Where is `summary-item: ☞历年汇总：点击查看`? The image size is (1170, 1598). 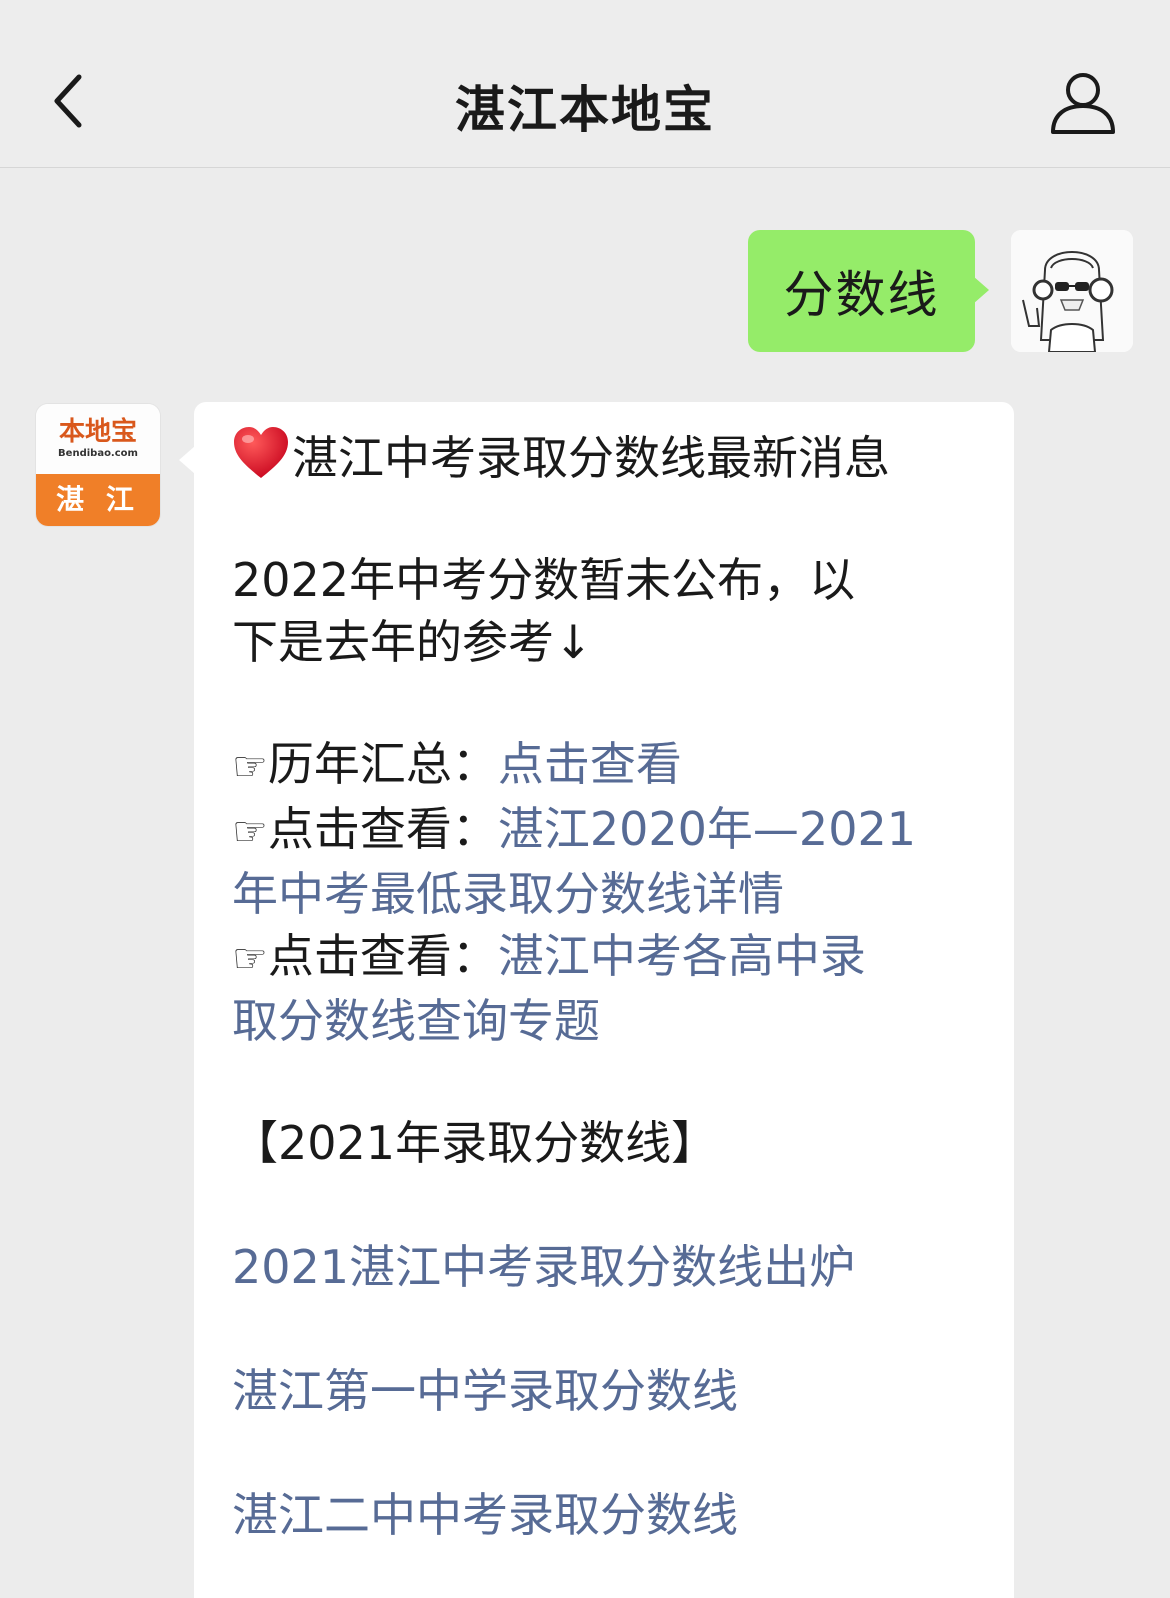 summary-item: ☞历年汇总：点击查看 is located at coordinates (606, 765).